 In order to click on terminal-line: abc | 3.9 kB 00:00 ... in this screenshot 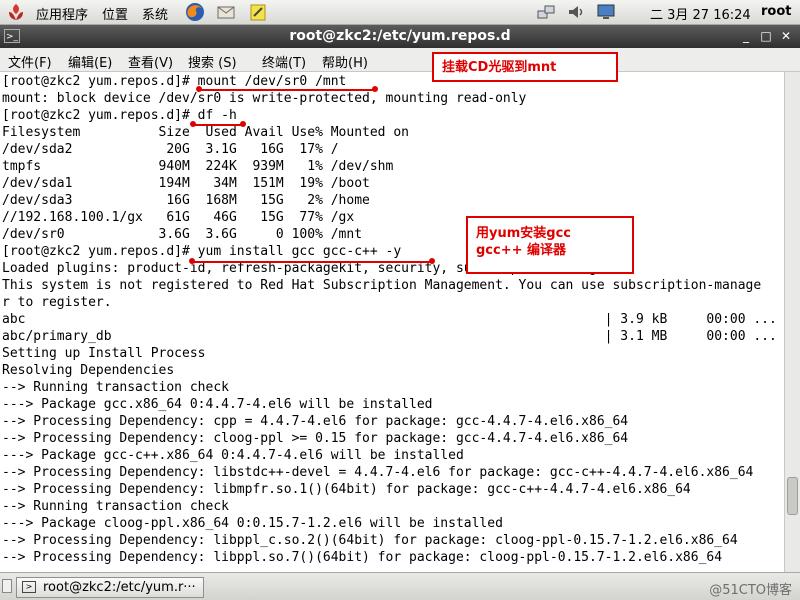, I will do `click(389, 319)`.